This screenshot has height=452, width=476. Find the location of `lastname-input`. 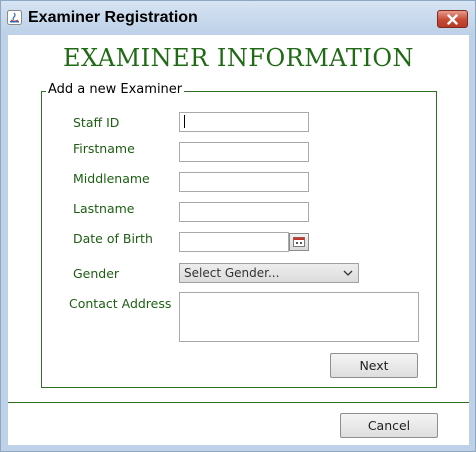

lastname-input is located at coordinates (244, 212).